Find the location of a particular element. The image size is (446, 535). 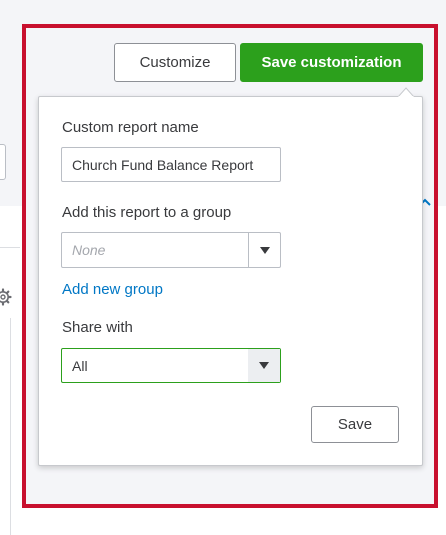

share-with-select-caret is located at coordinates (264, 365).